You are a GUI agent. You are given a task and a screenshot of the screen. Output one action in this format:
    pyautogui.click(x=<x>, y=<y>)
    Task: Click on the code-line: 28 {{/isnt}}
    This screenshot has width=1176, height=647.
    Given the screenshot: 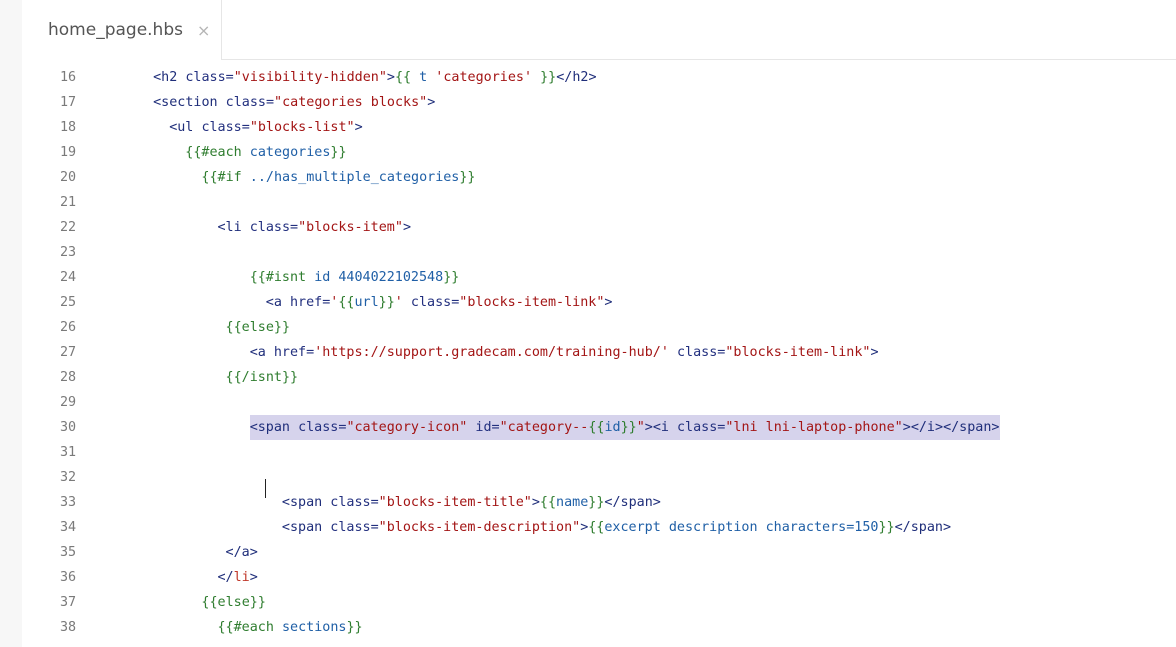 What is the action you would take?
    pyautogui.click(x=599, y=377)
    